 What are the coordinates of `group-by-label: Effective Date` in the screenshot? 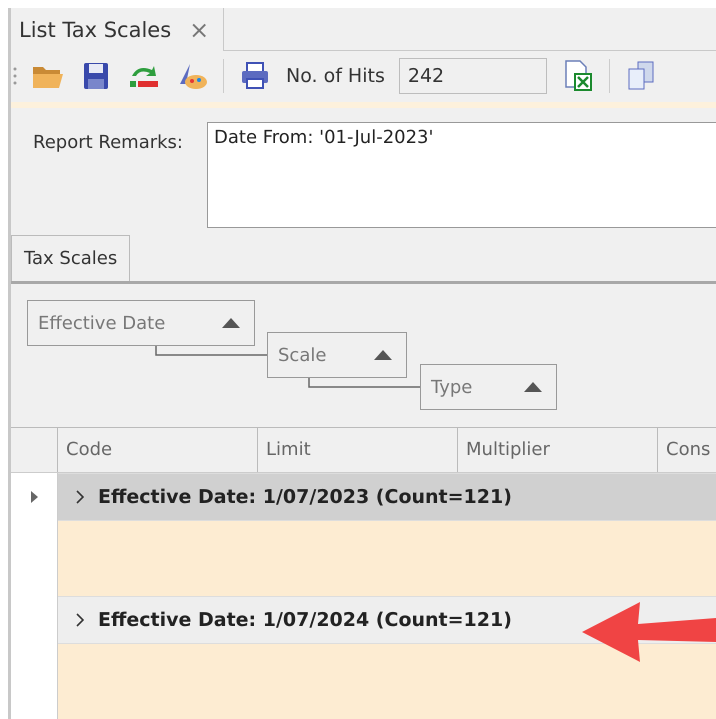 It's located at (102, 323).